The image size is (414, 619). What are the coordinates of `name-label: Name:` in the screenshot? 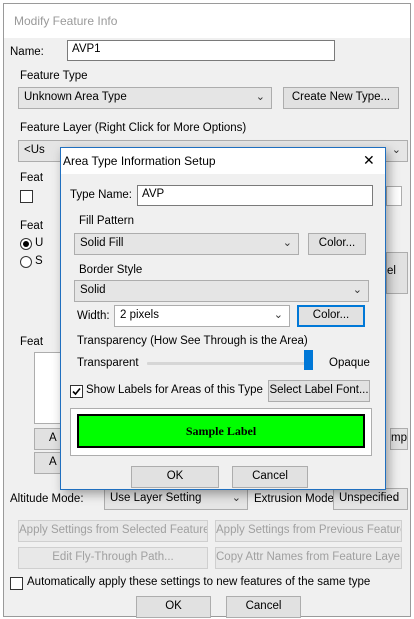 It's located at (27, 52).